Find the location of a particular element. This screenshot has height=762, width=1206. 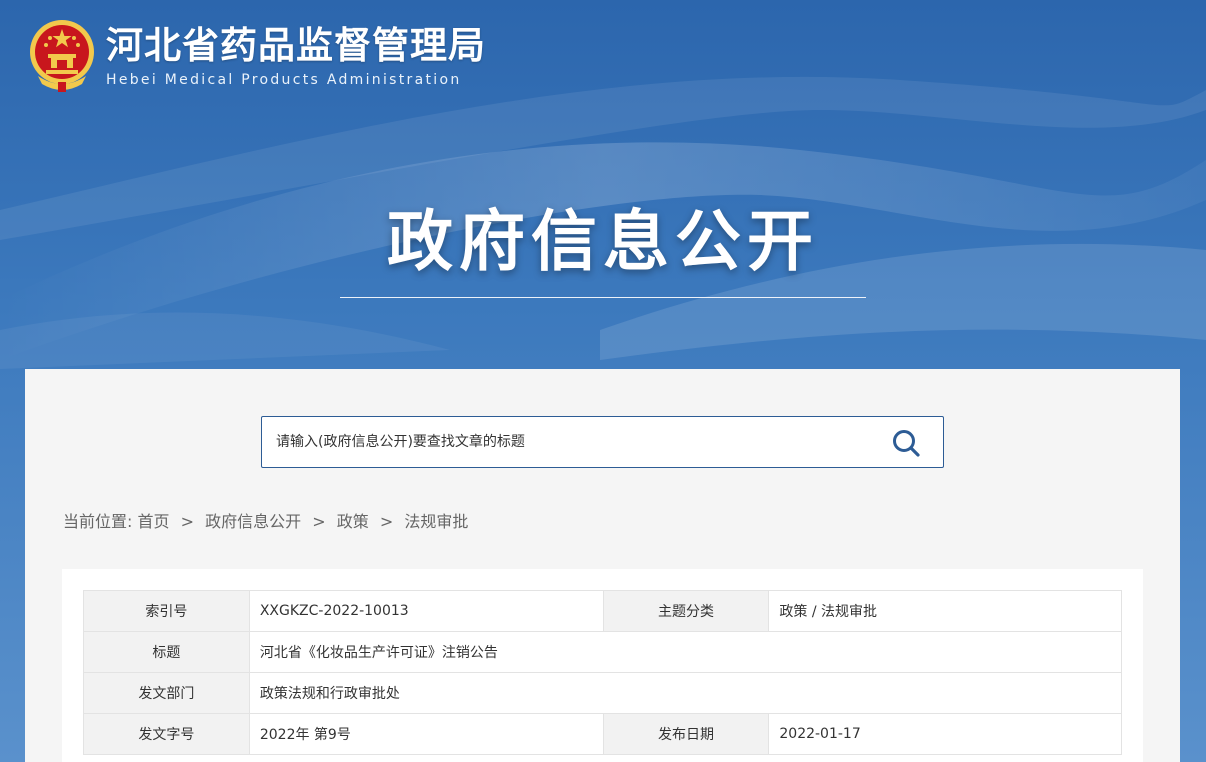

site-title: 河北省药品监督管理局 is located at coordinates (296, 45).